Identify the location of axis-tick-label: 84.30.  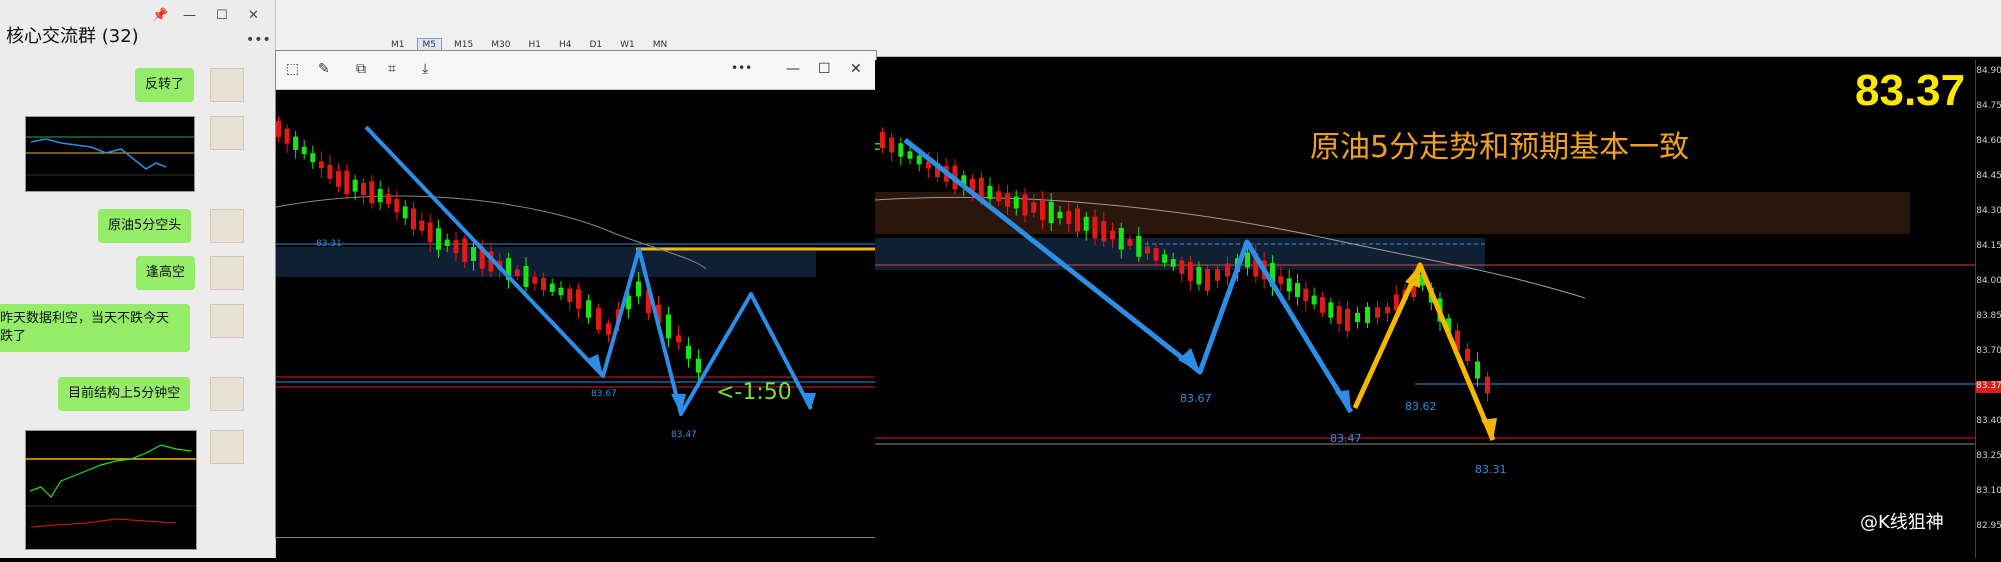
(1988, 211).